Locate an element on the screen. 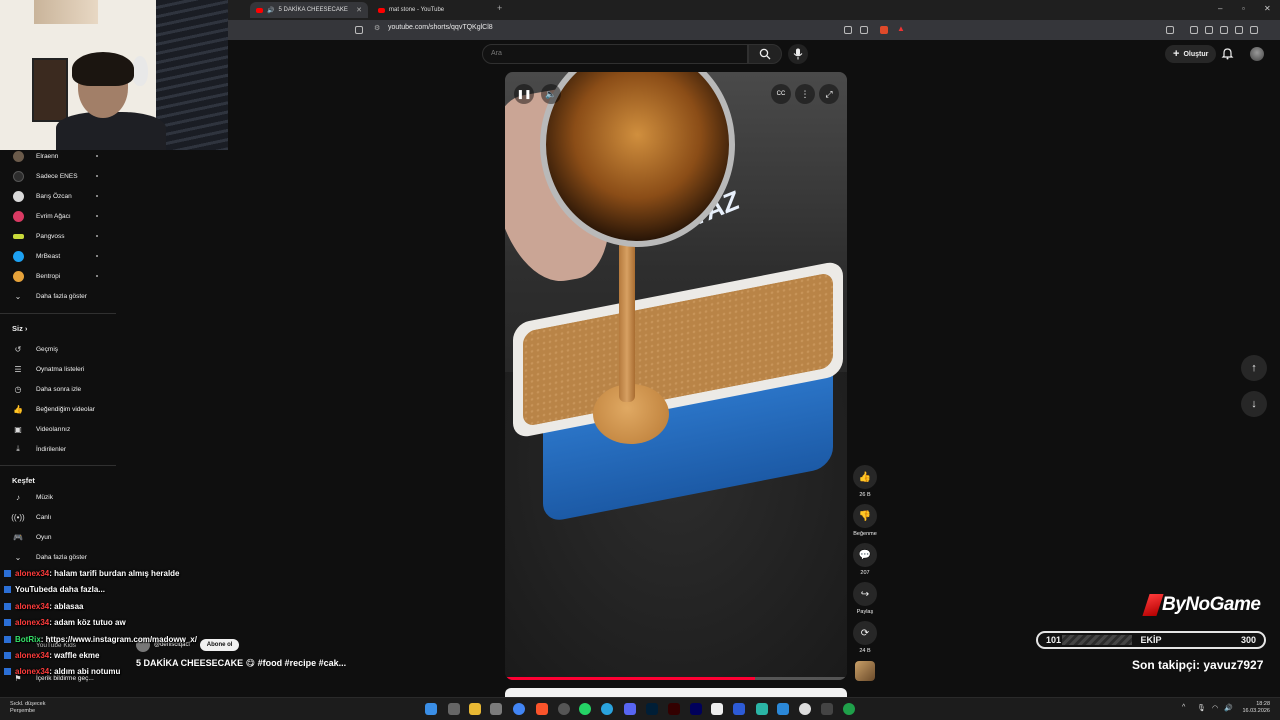 The image size is (1280, 720). tray-overflow-icon: ^ is located at coordinates (1183, 707).